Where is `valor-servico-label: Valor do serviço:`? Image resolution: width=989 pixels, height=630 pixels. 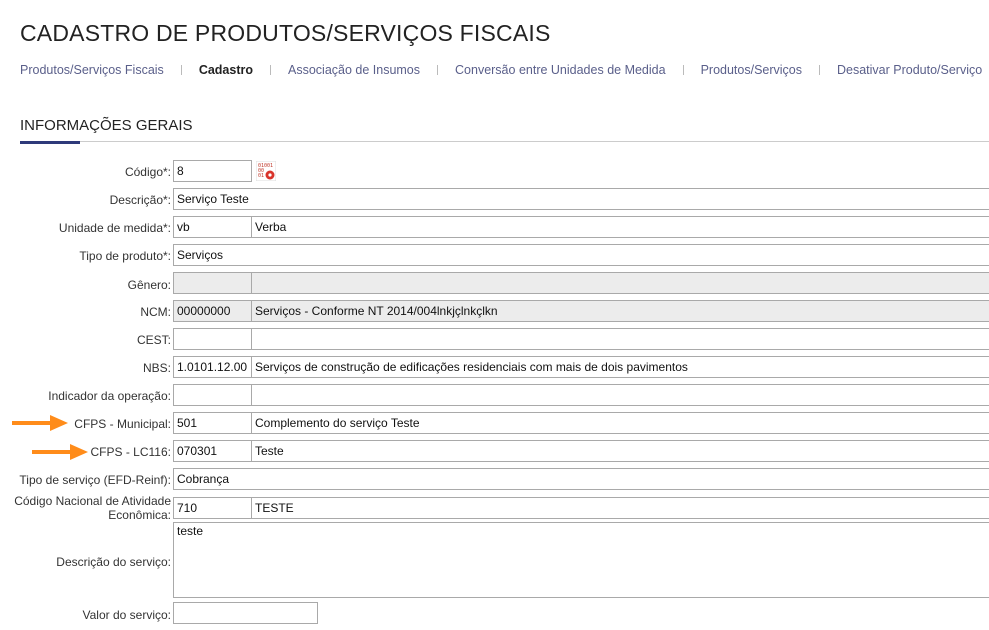 valor-servico-label: Valor do serviço: is located at coordinates (126, 615).